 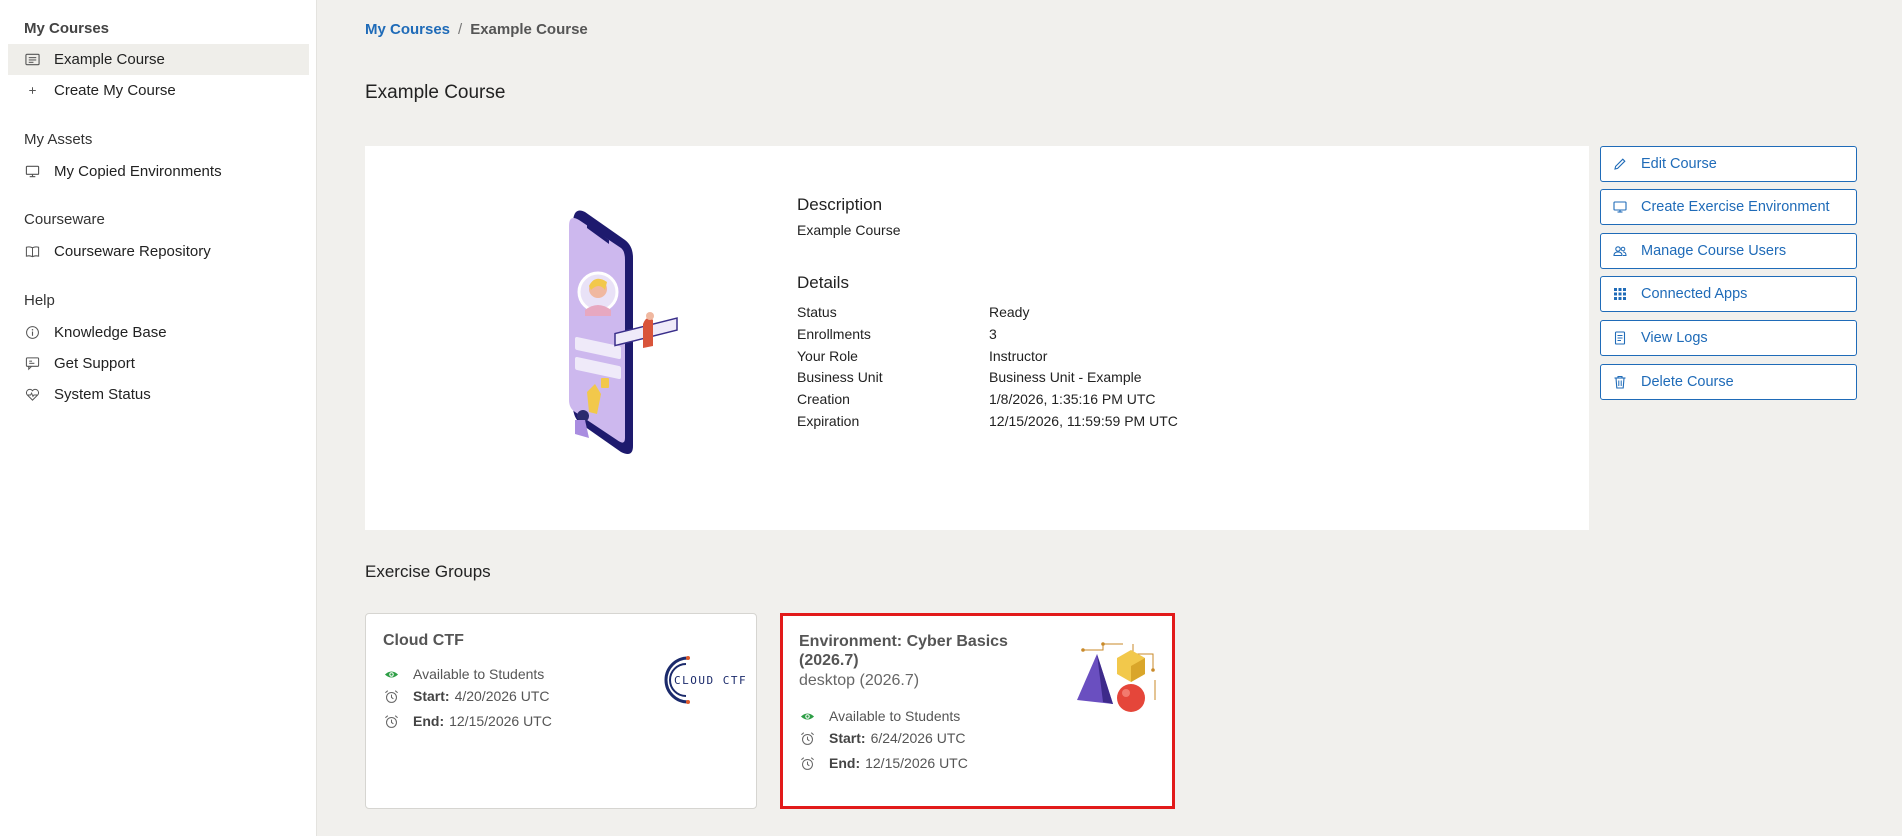 I want to click on sidebar-heading-my-assets: My Assets, so click(x=58, y=139).